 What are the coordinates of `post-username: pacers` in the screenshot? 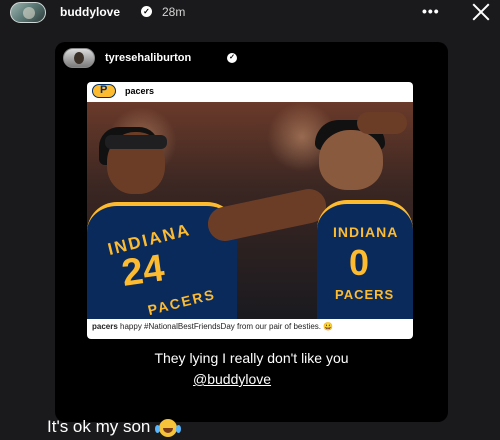 It's located at (139, 91).